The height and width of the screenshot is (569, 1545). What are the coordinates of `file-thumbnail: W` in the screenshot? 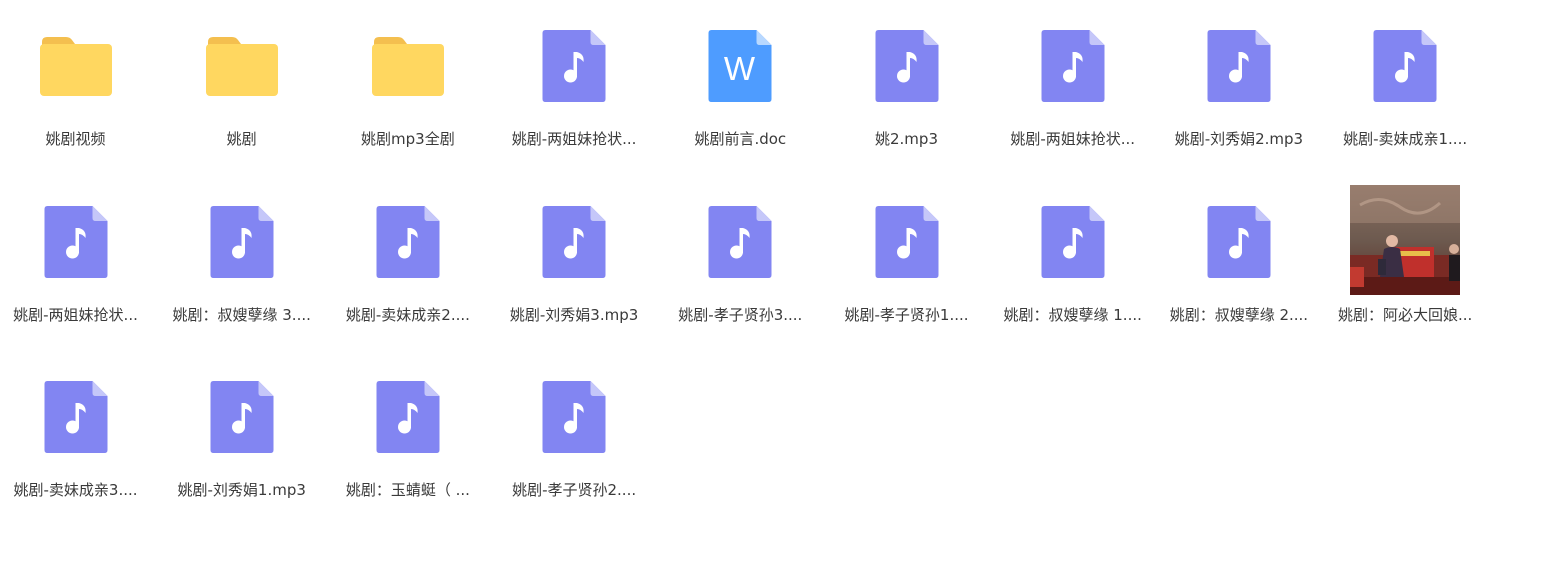 It's located at (740, 60).